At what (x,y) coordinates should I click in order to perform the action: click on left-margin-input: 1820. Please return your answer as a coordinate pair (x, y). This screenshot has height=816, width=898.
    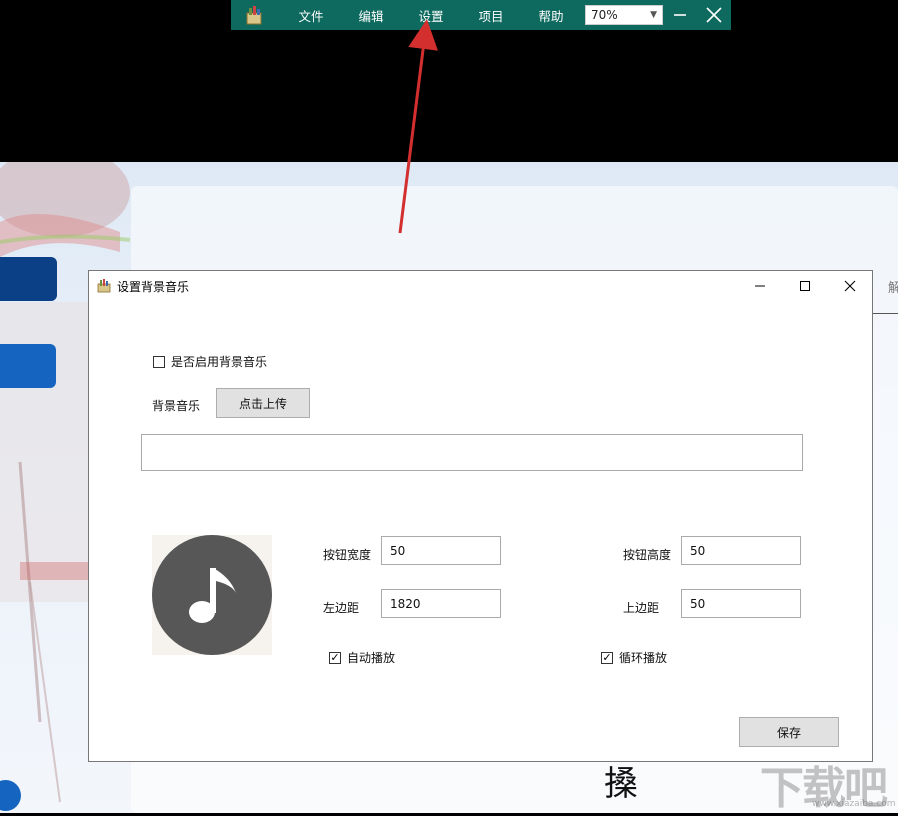
    Looking at the image, I should click on (441, 603).